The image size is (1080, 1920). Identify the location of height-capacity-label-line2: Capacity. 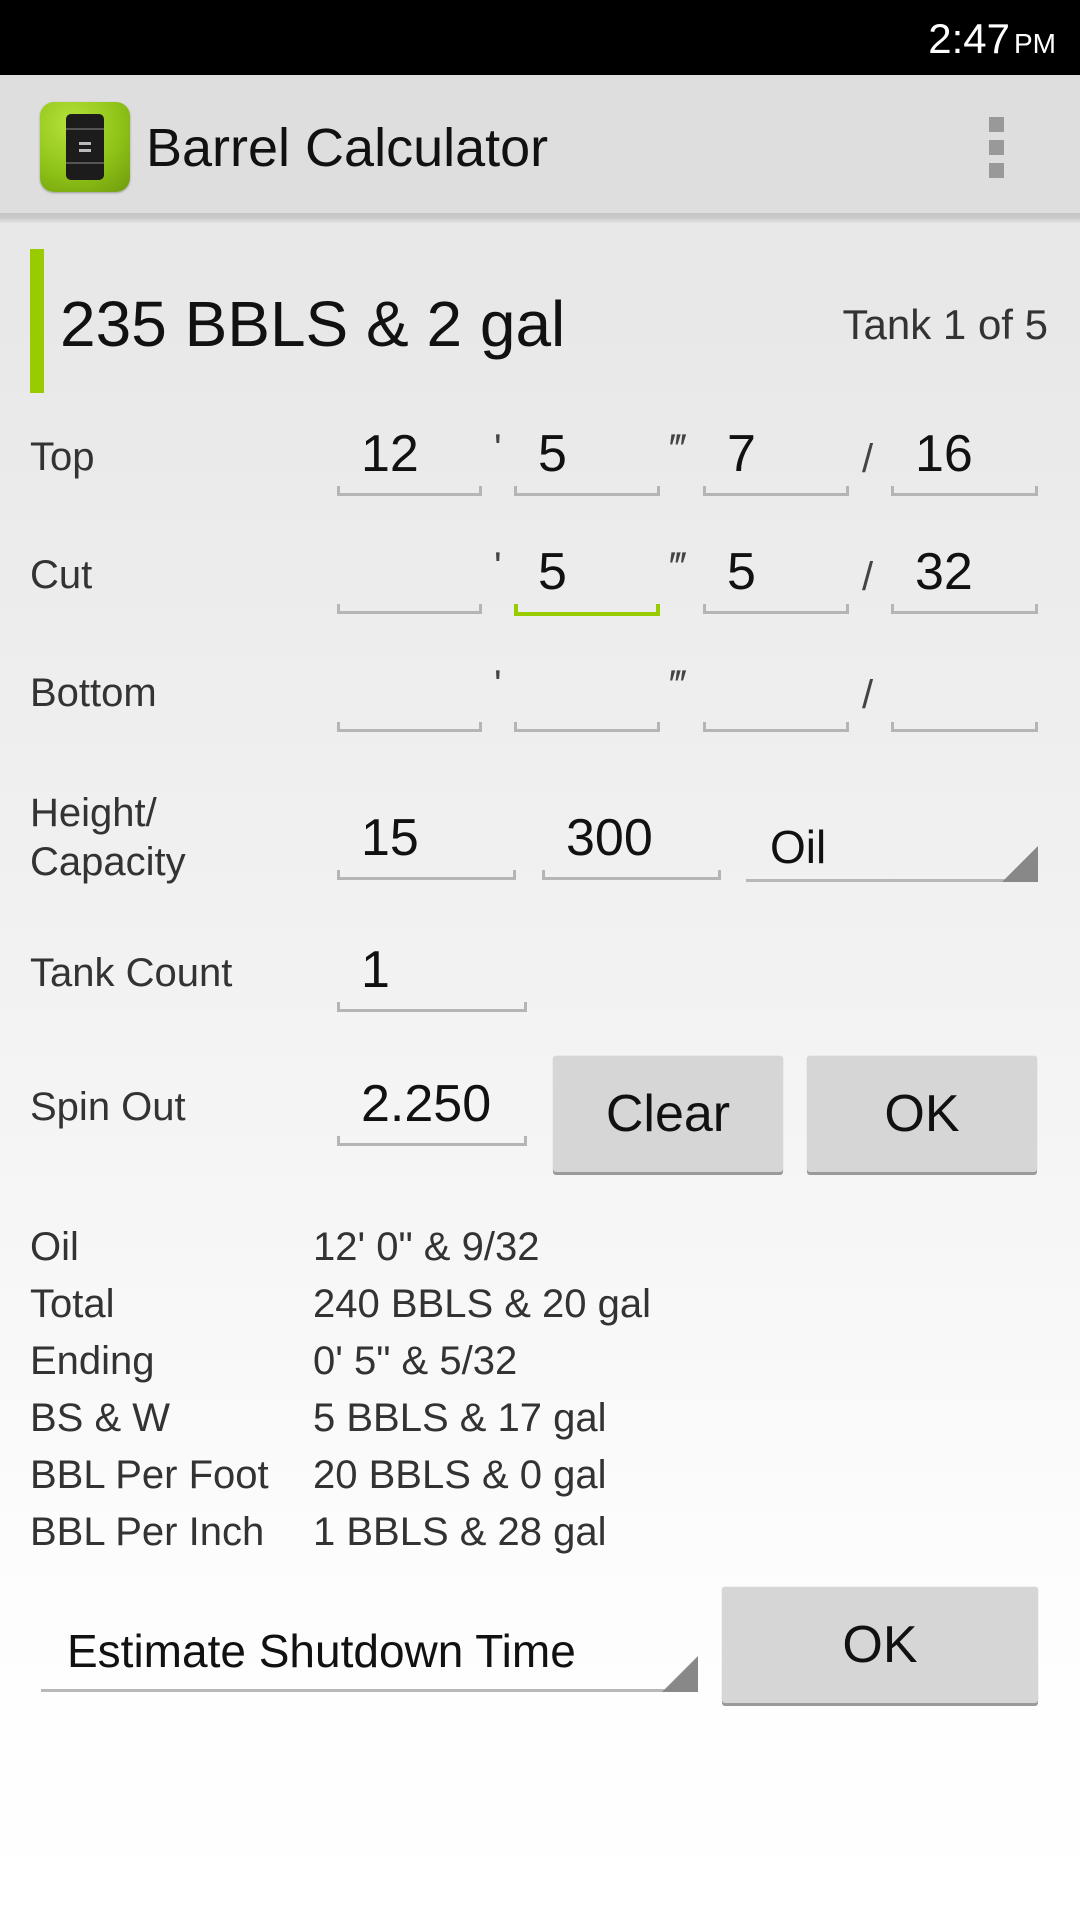
(108, 862).